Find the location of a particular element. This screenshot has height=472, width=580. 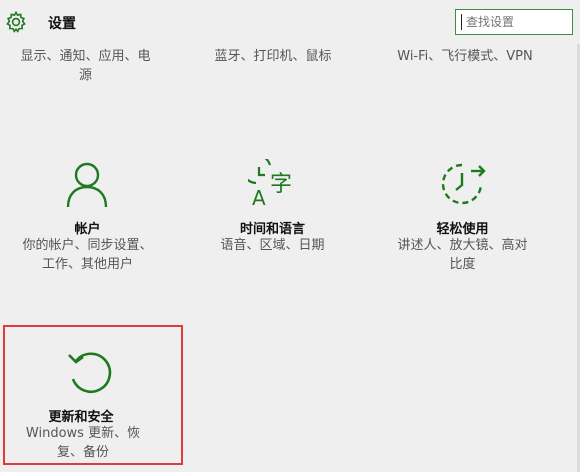

desc-line: 你的帐户、同步设置、 is located at coordinates (87, 245).